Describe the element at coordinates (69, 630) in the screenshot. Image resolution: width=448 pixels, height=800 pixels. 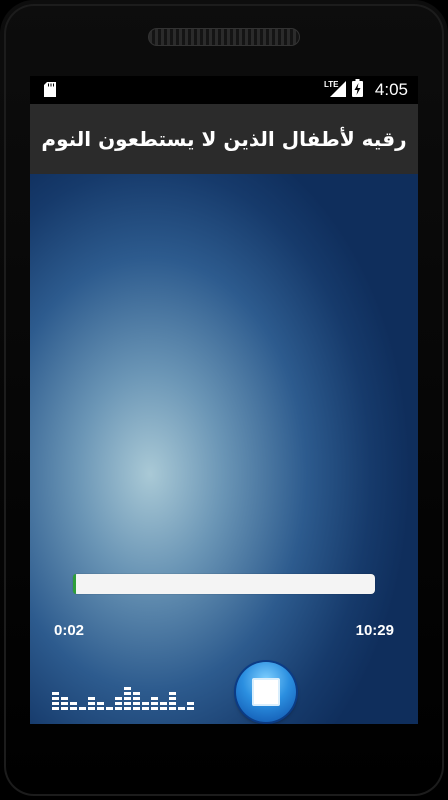
I see `elapsed-time: 0:02` at that location.